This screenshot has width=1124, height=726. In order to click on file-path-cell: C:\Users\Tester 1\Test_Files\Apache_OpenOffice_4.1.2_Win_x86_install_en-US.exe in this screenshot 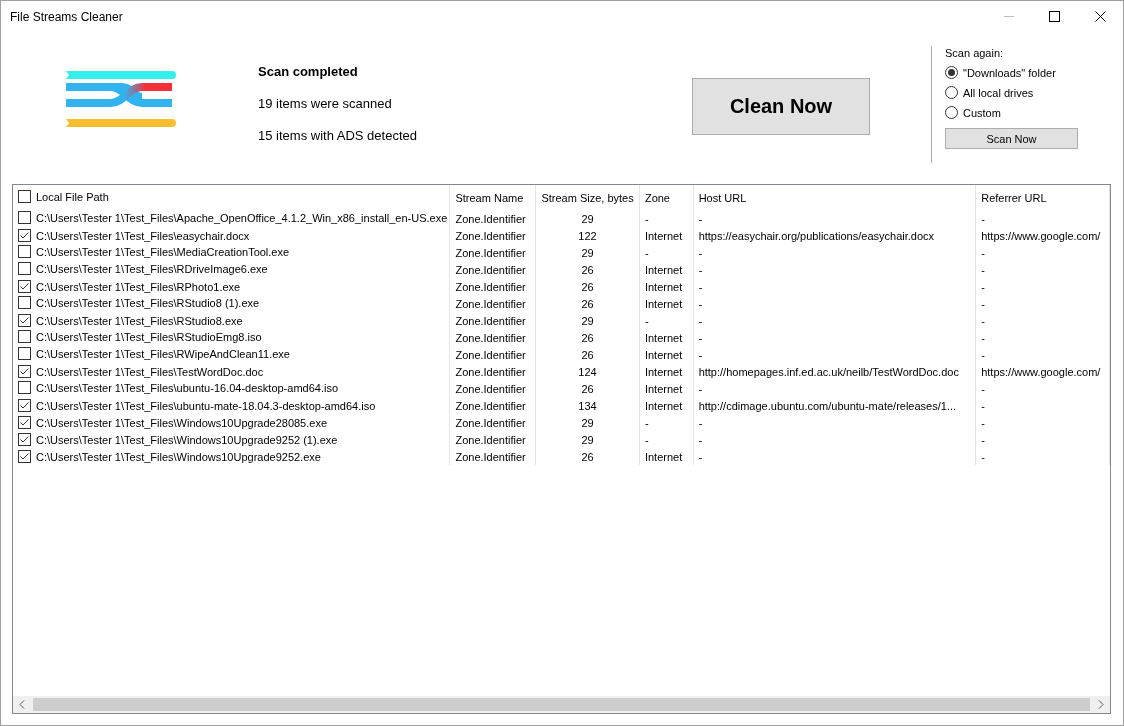, I will do `click(242, 217)`.